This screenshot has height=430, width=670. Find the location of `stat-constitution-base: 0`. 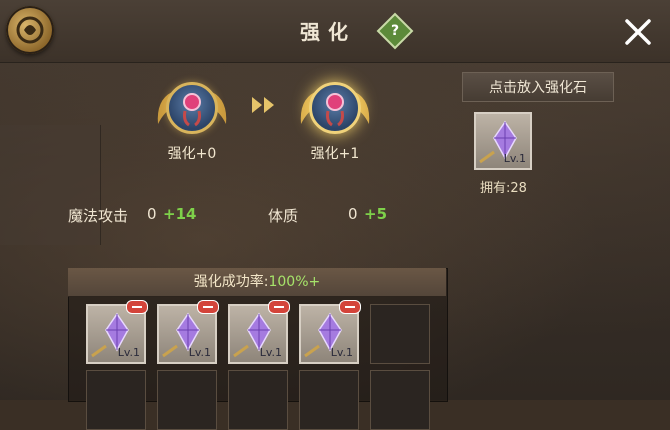

stat-constitution-base: 0 is located at coordinates (353, 214).